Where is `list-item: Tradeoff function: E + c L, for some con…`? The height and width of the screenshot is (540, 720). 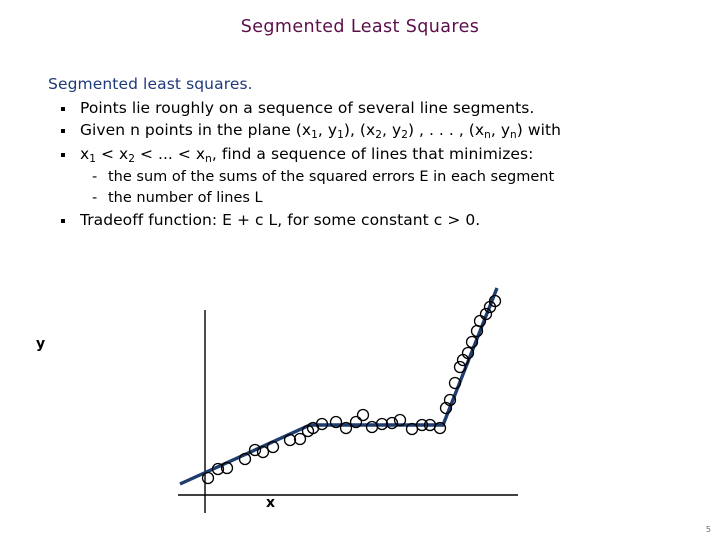 list-item: Tradeoff function: E + c L, for some con… is located at coordinates (368, 220).